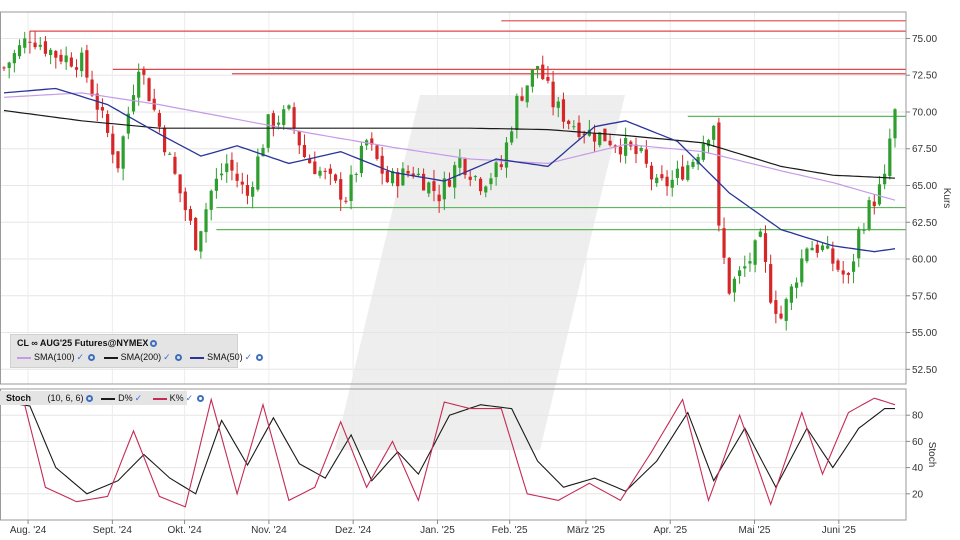 The width and height of the screenshot is (960, 540). I want to click on x-tick-label: Sept. '24, so click(113, 530).